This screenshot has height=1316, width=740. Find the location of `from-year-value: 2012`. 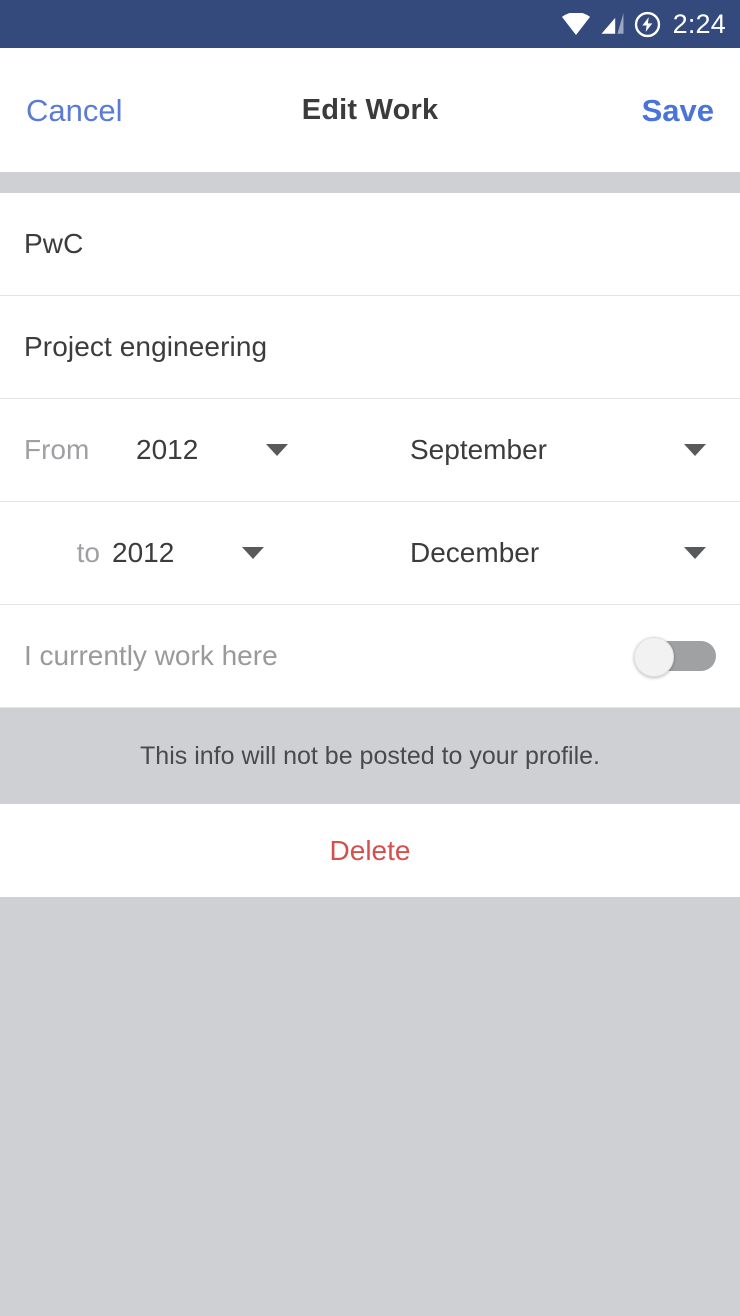

from-year-value: 2012 is located at coordinates (167, 449).